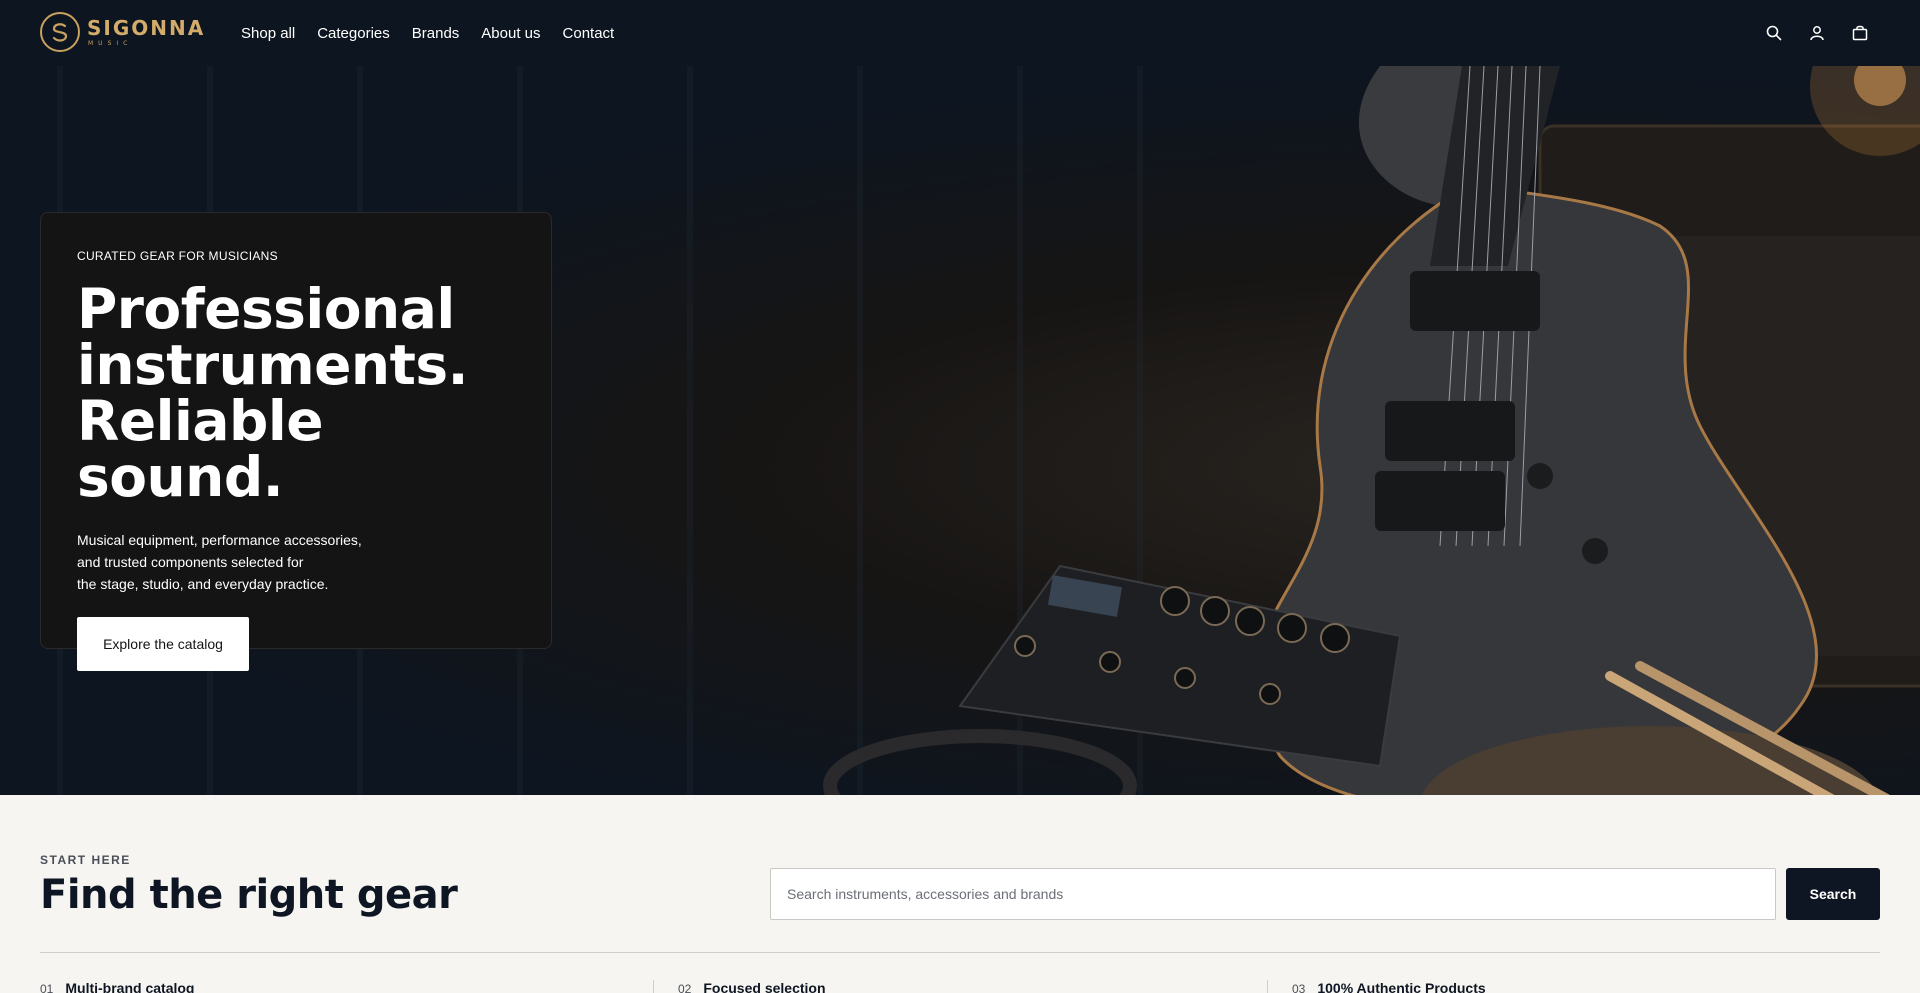 The image size is (1920, 993). Describe the element at coordinates (85, 860) in the screenshot. I see `start-kicker: START HERE` at that location.